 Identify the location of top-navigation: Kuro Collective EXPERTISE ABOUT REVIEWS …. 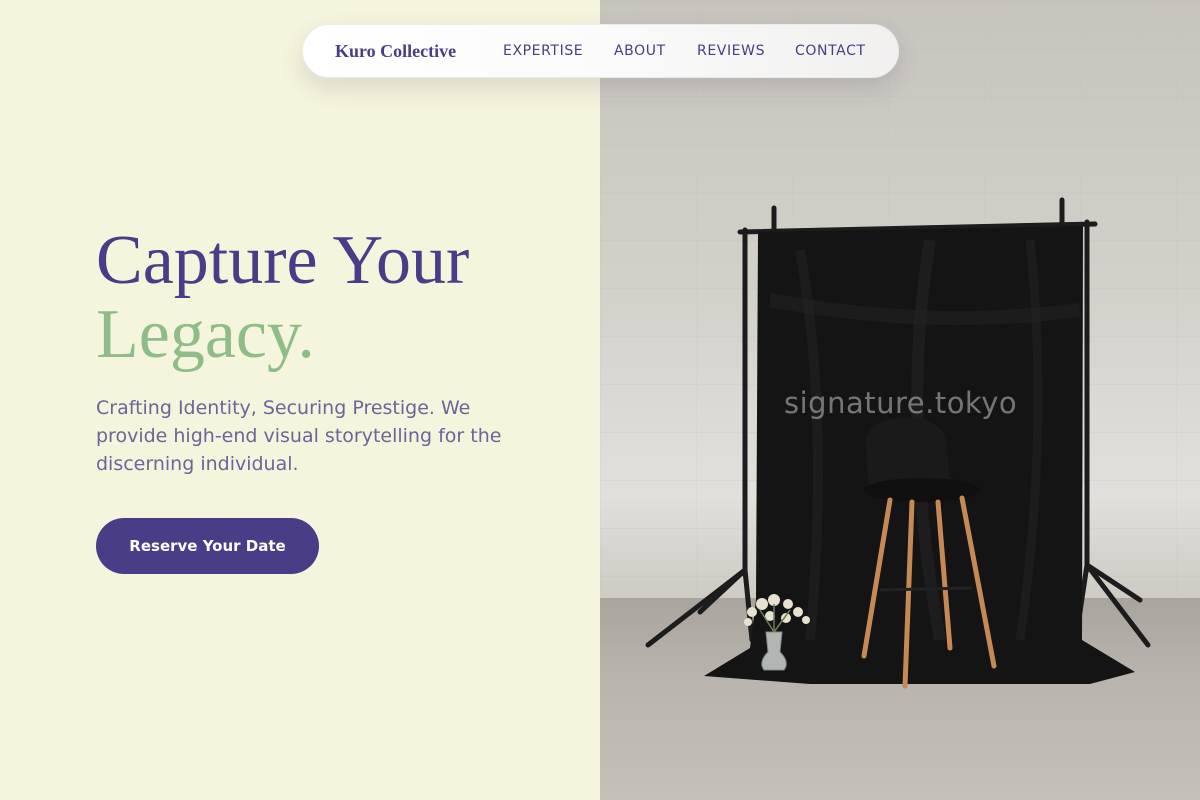
(600, 51).